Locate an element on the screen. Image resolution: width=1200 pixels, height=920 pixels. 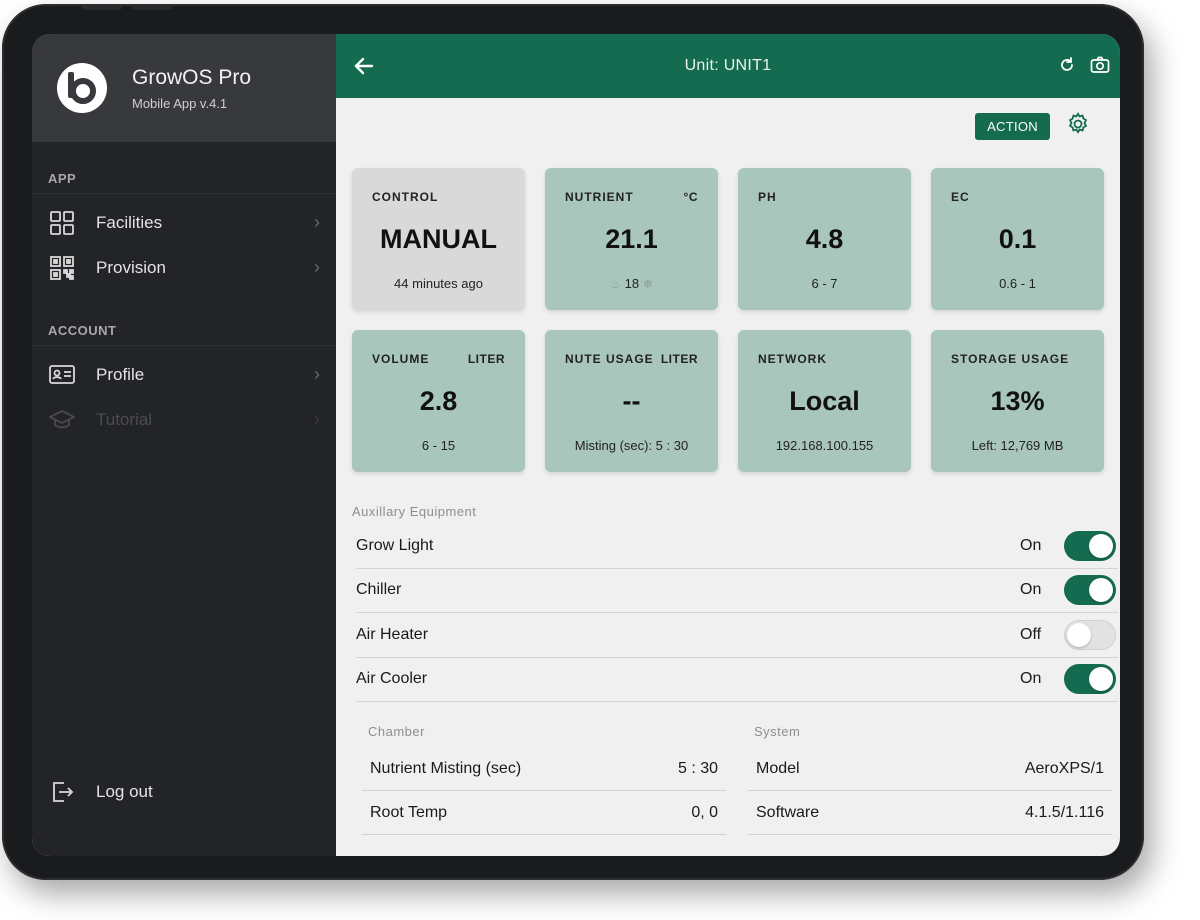
tile-value: 21.1 is located at coordinates (631, 239).